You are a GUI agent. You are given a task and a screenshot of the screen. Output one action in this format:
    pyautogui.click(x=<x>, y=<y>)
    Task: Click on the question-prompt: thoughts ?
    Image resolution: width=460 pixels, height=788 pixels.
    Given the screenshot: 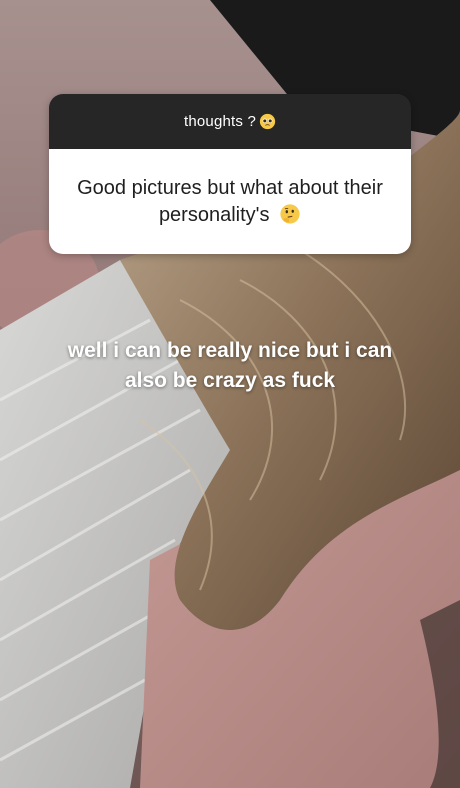 What is the action you would take?
    pyautogui.click(x=230, y=121)
    